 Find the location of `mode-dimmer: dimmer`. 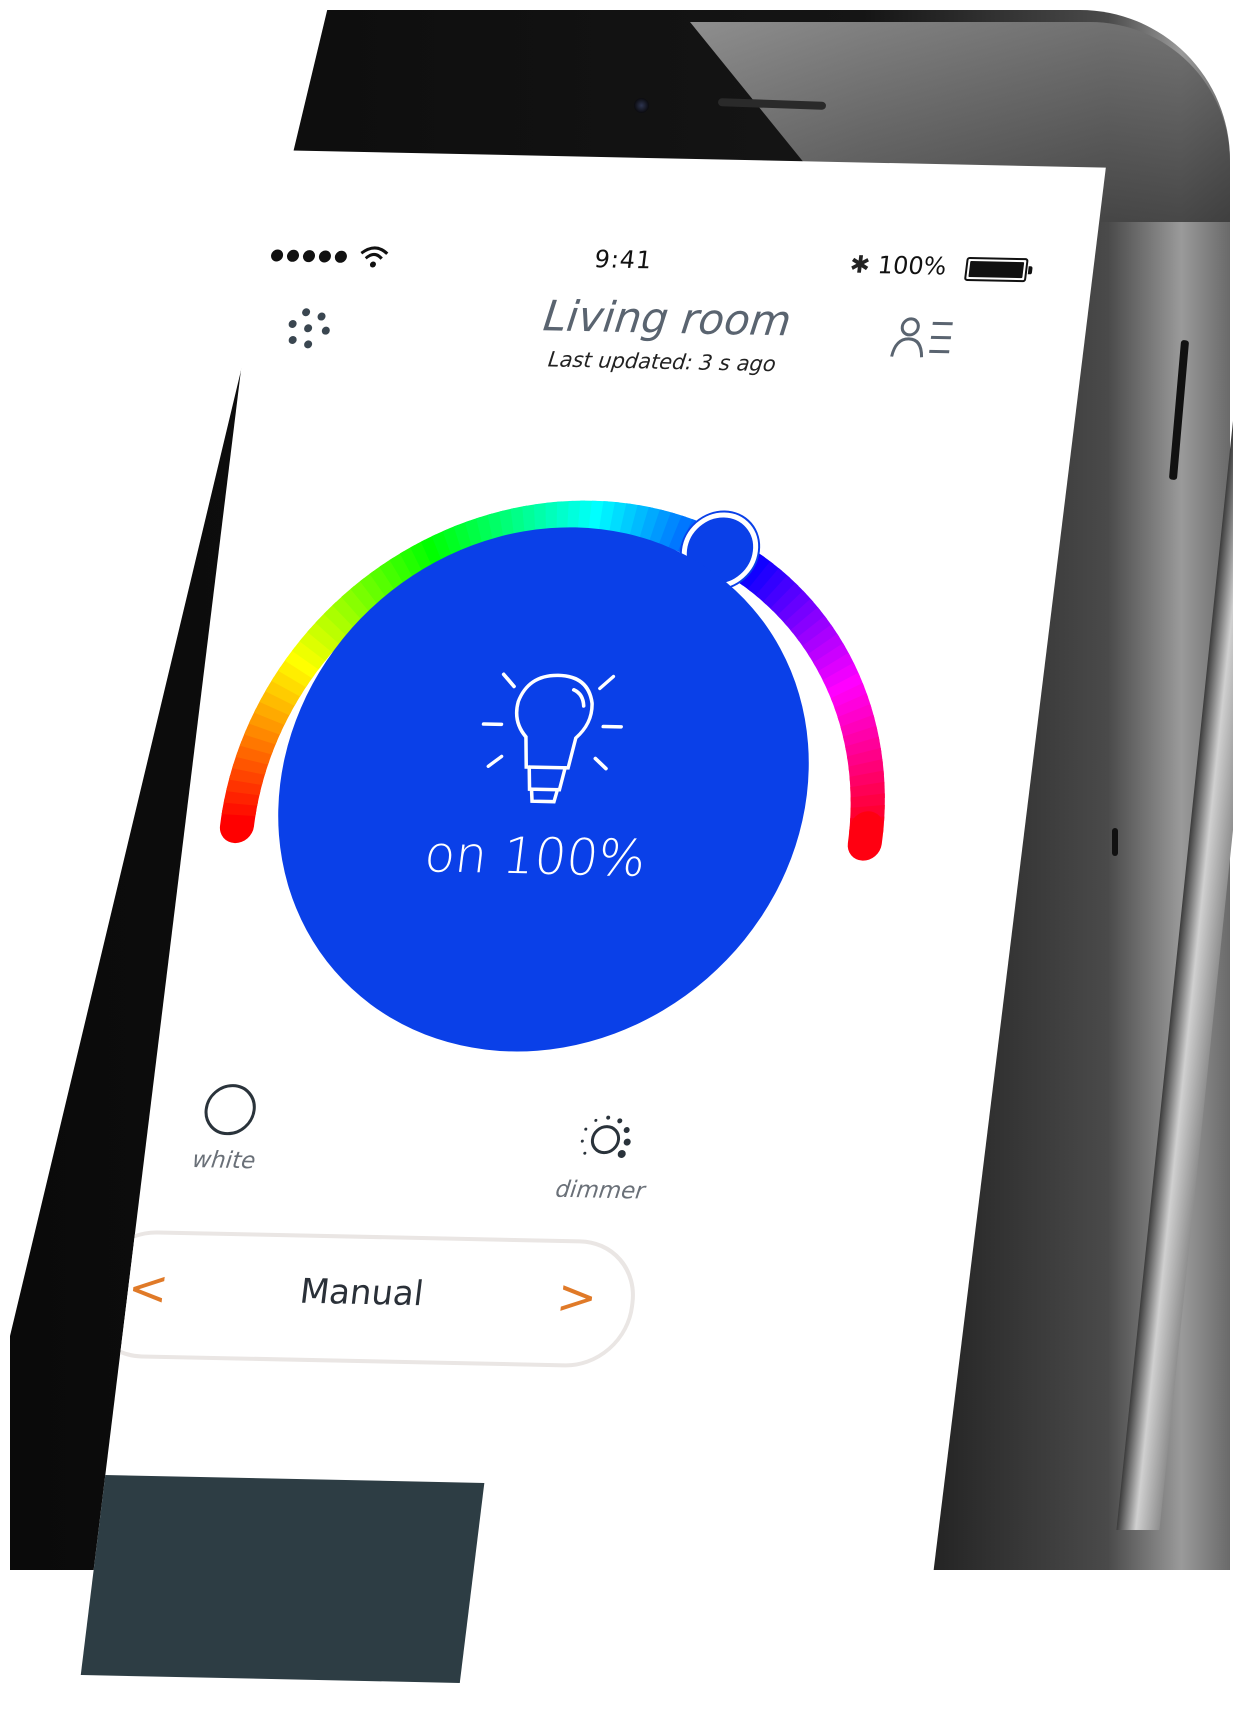

mode-dimmer: dimmer is located at coordinates (604, 1157).